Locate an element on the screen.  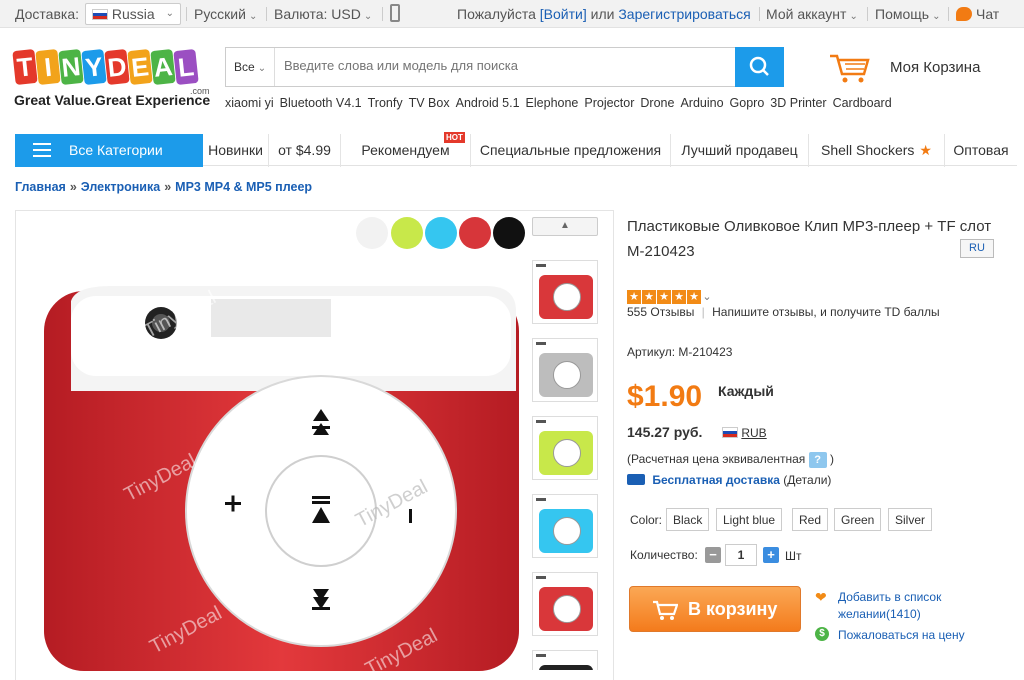
tab-best-seller: Лучший продавец is located at coordinates (740, 150).